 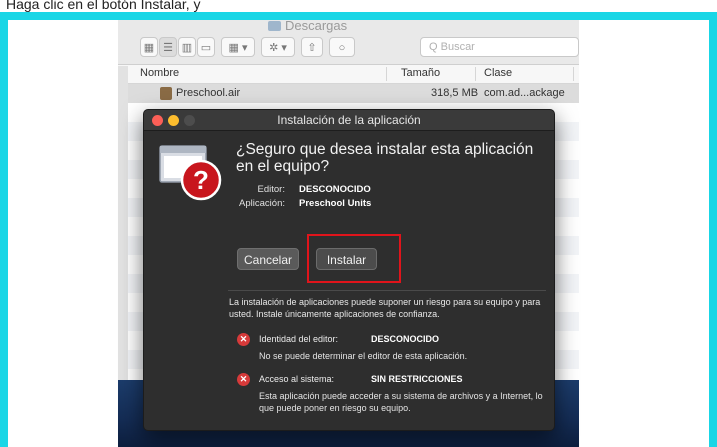 What do you see at coordinates (187, 47) in the screenshot?
I see `column-view-button: ▥` at bounding box center [187, 47].